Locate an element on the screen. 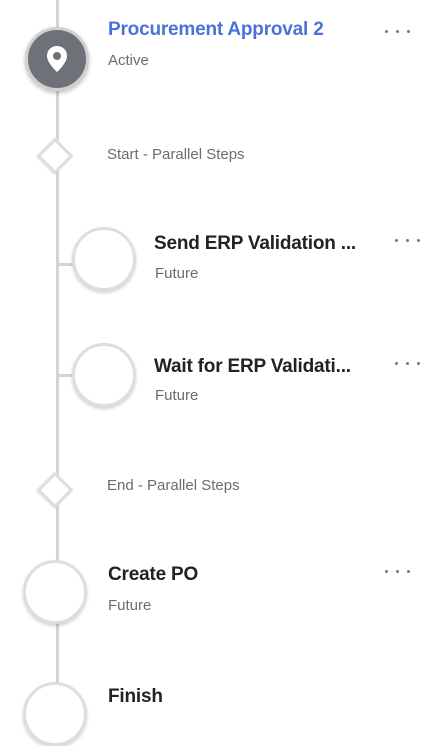 This screenshot has height=746, width=430. gateway-label: End - Parallel Steps is located at coordinates (173, 485).